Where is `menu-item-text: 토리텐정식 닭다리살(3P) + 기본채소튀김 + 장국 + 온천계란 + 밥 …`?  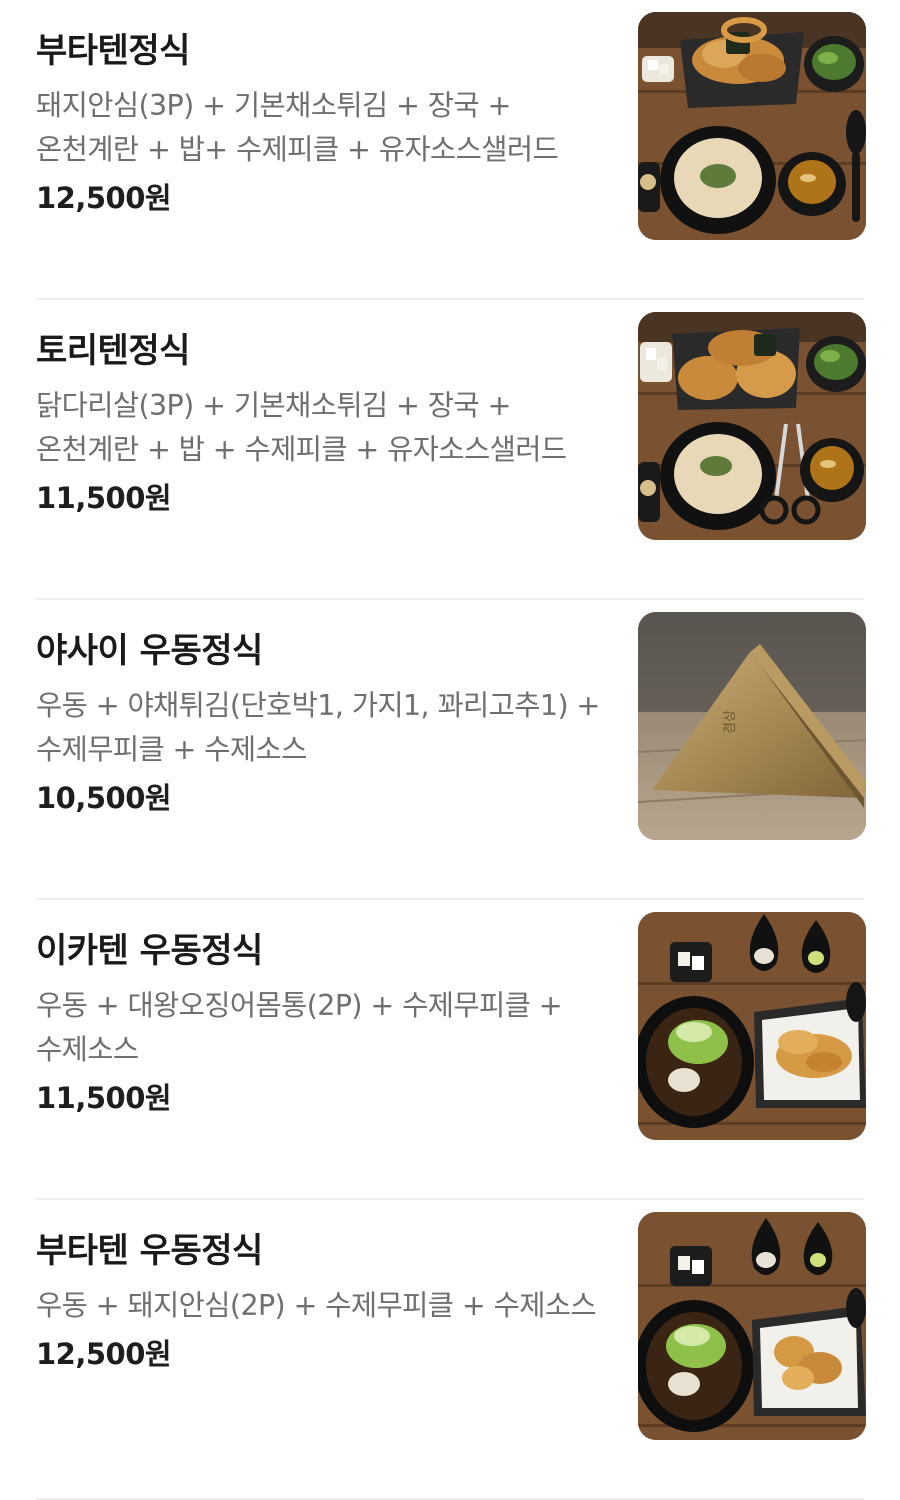 menu-item-text: 토리텐정식 닭다리살(3P) + 기본채소튀김 + 장국 + 온천계란 + 밥 … is located at coordinates (322, 423).